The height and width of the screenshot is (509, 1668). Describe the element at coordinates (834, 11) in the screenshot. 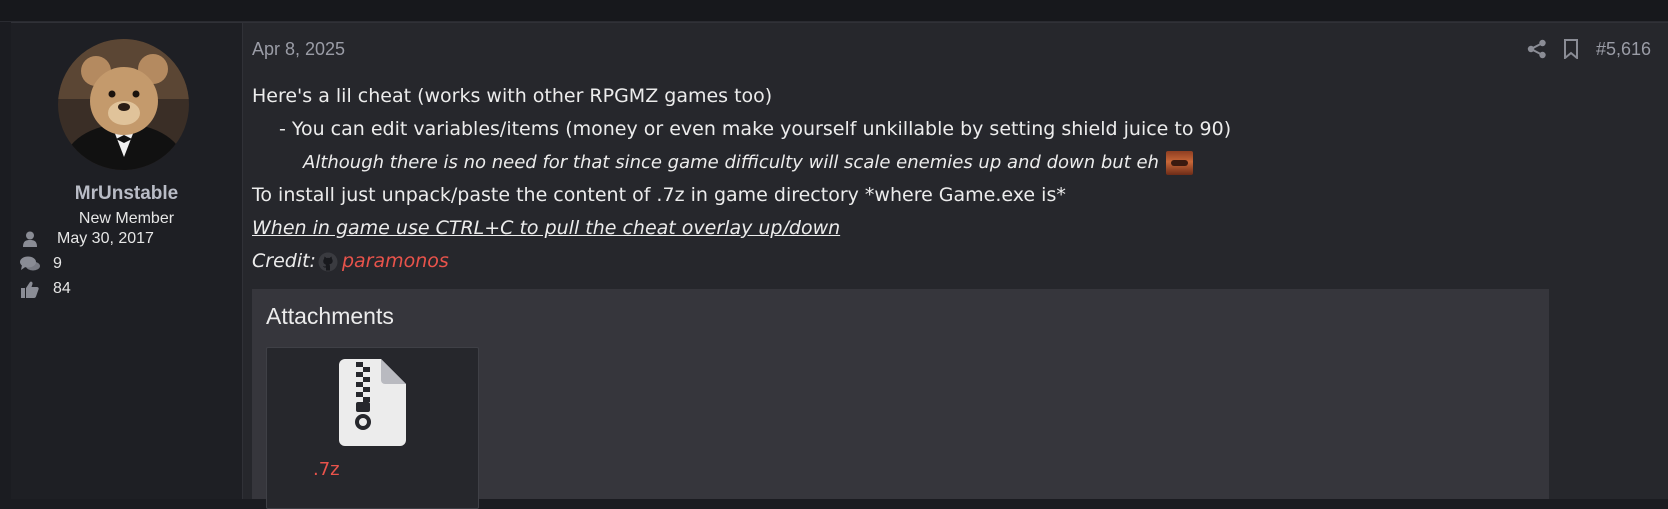

I see `top-bar` at that location.